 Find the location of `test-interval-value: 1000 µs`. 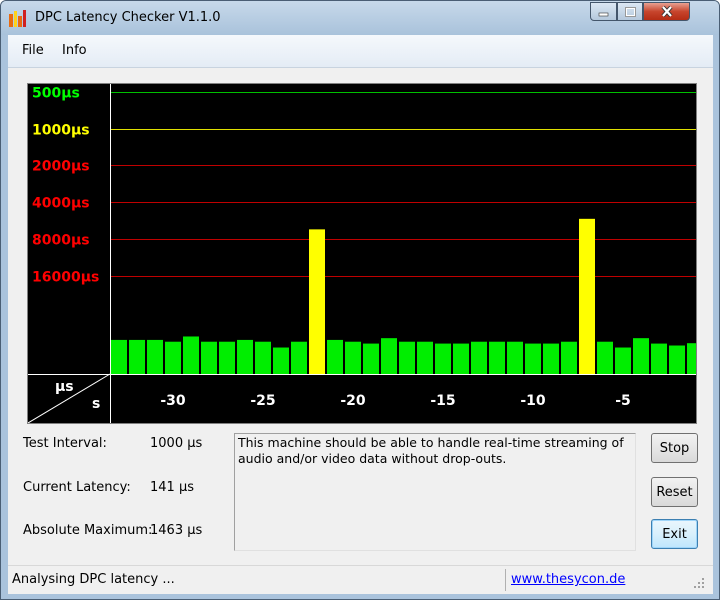

test-interval-value: 1000 µs is located at coordinates (176, 443).